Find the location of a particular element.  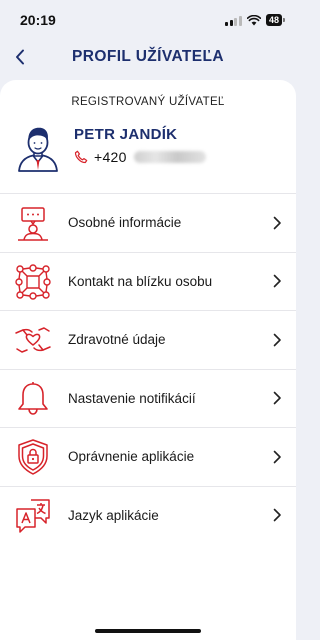

phone-icon is located at coordinates (81, 157).